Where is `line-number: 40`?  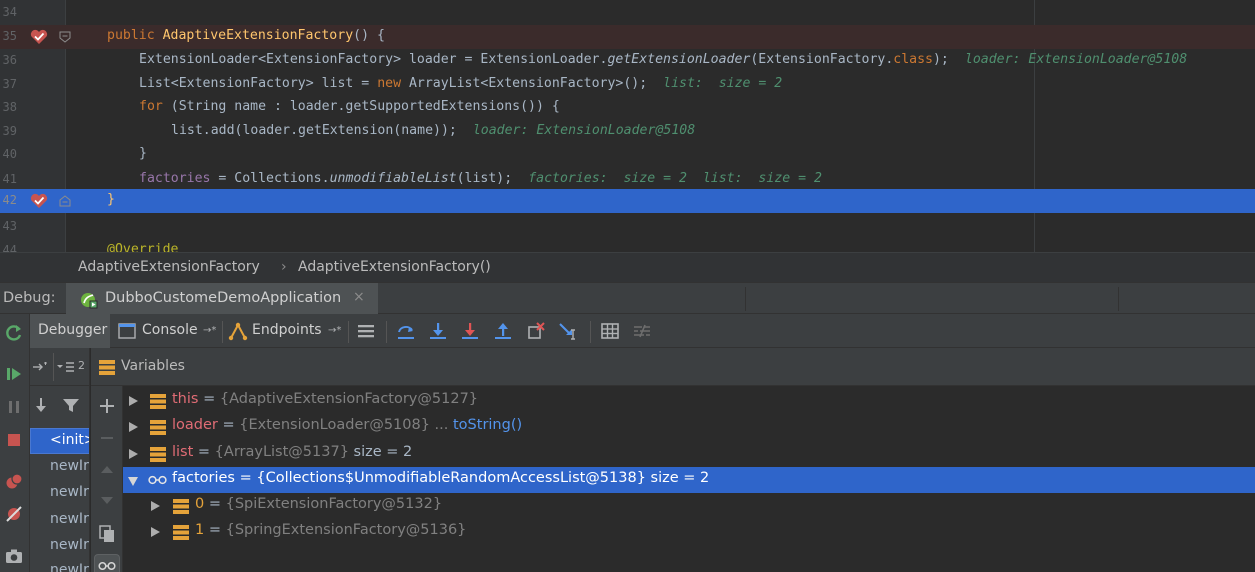 line-number: 40 is located at coordinates (9, 154).